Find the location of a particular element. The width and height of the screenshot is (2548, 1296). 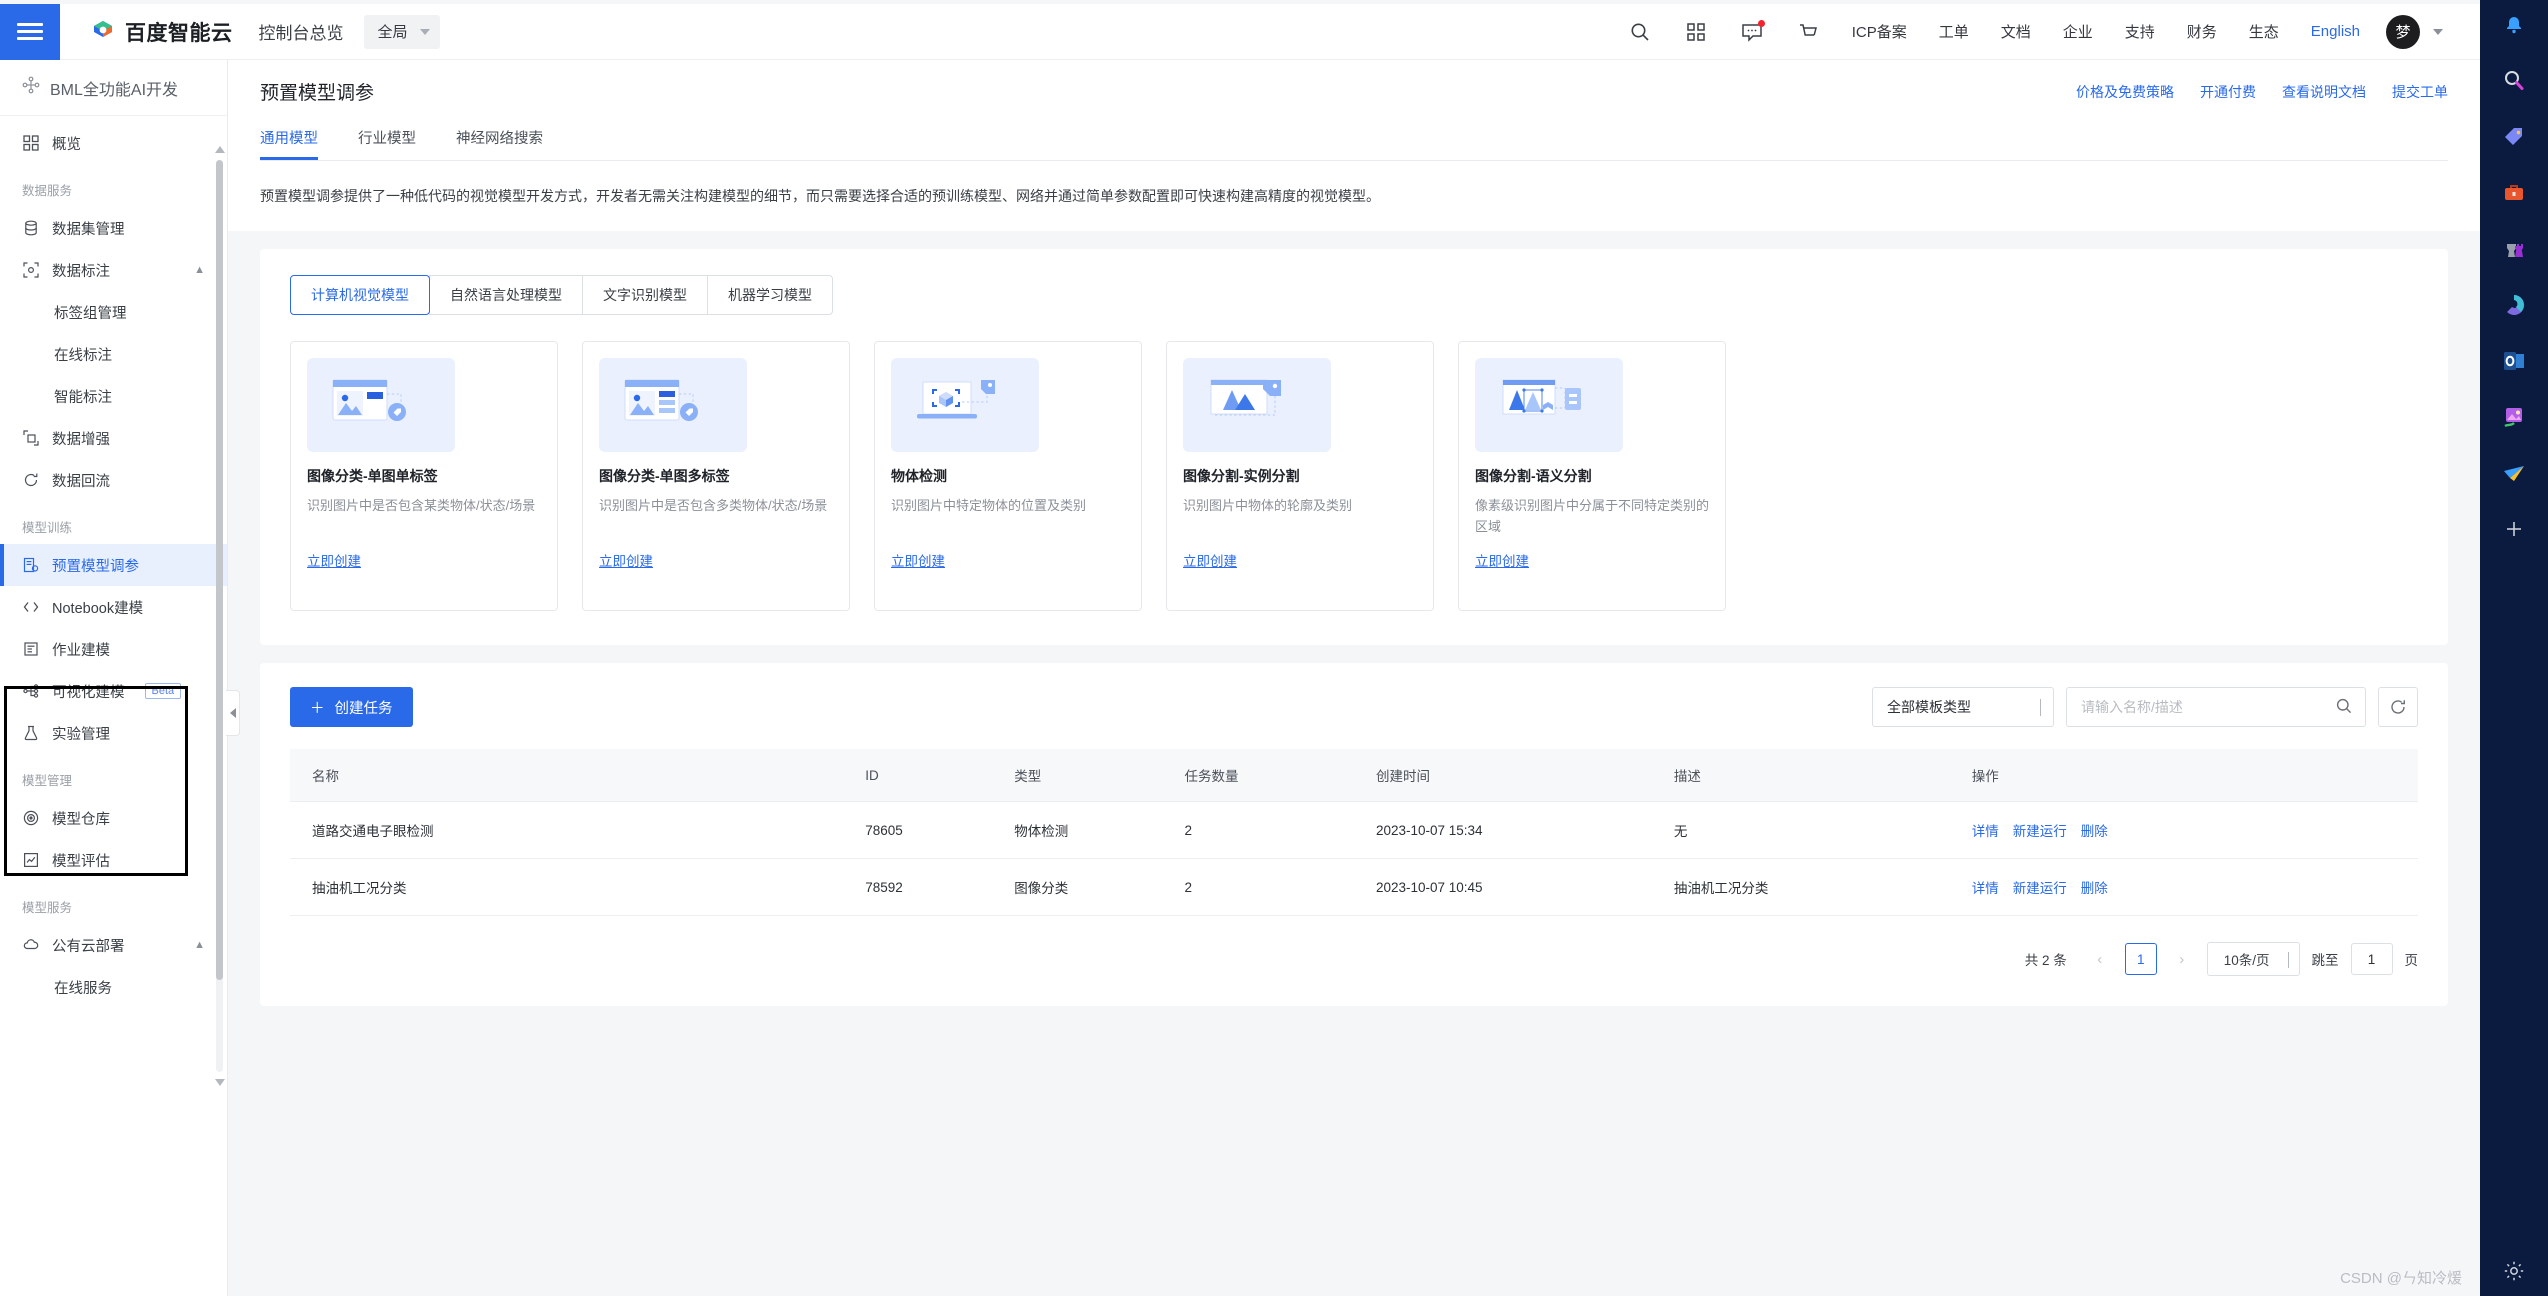

briefcase-icon is located at coordinates (2514, 193).